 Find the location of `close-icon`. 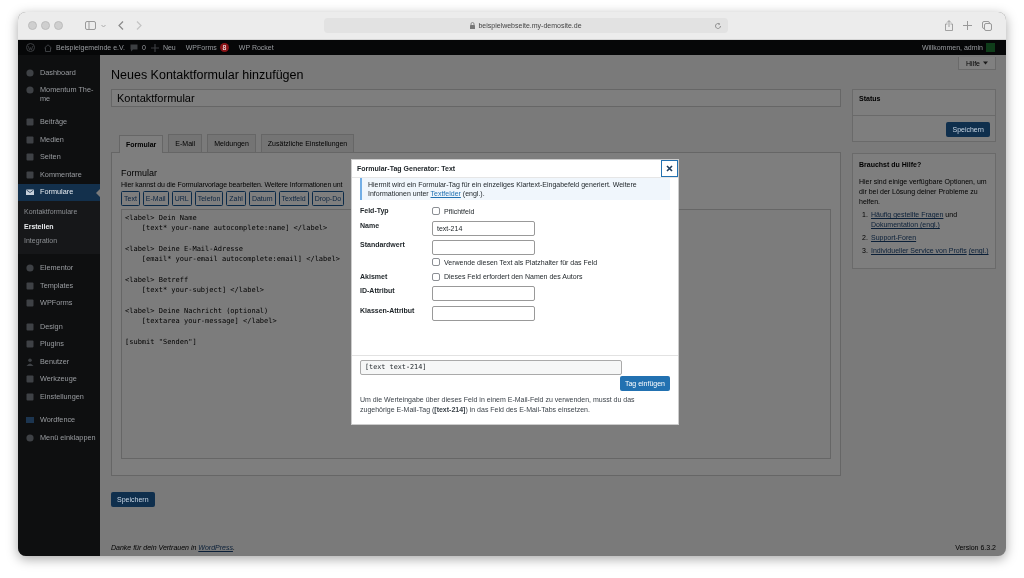

close-icon is located at coordinates (669, 168).